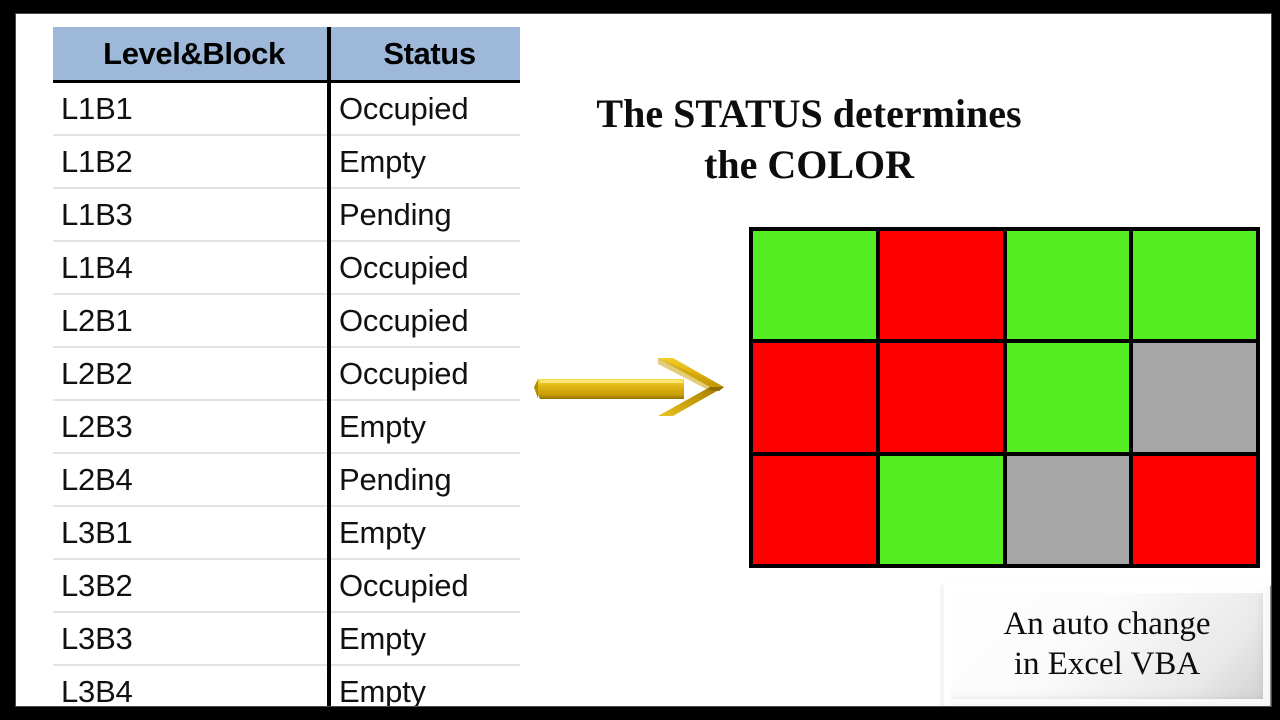 The image size is (1280, 720). I want to click on table-row: L1B2 Empty, so click(286, 161).